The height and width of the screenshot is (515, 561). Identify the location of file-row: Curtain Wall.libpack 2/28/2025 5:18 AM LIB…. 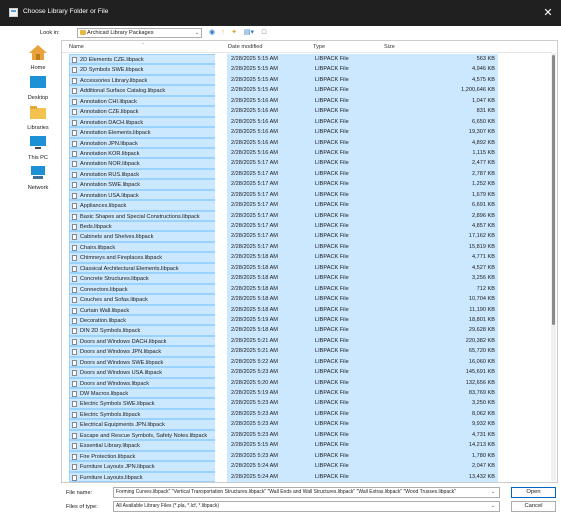
(285, 309).